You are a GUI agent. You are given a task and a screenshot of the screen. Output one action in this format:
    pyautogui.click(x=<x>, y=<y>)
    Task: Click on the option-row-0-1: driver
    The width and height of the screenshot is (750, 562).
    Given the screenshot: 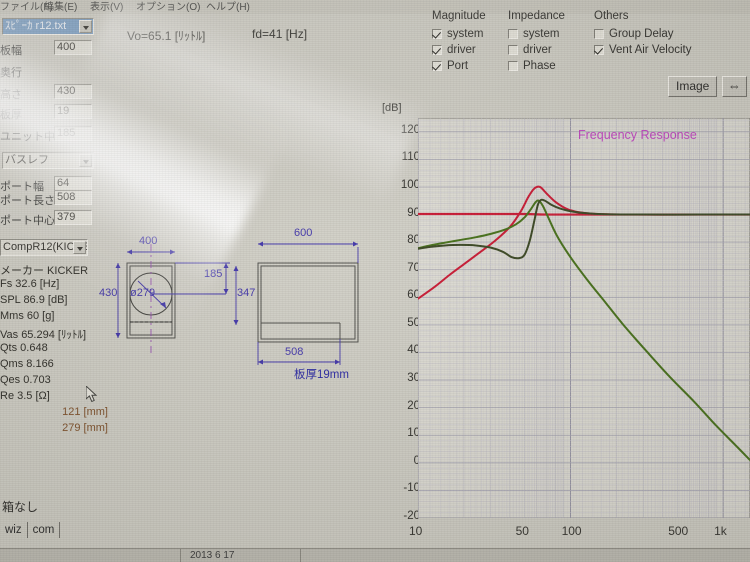 What is the action you would take?
    pyautogui.click(x=459, y=50)
    